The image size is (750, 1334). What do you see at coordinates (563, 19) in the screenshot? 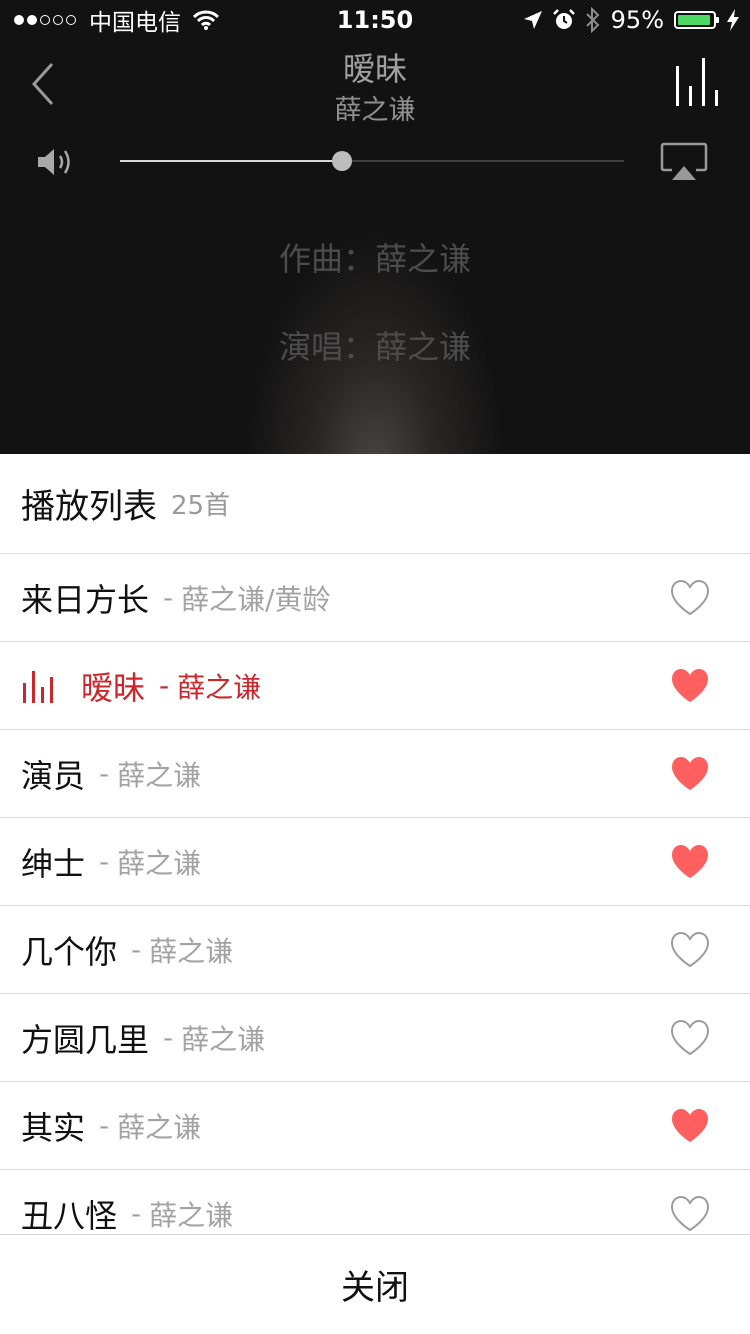
I see `alarm-icon` at bounding box center [563, 19].